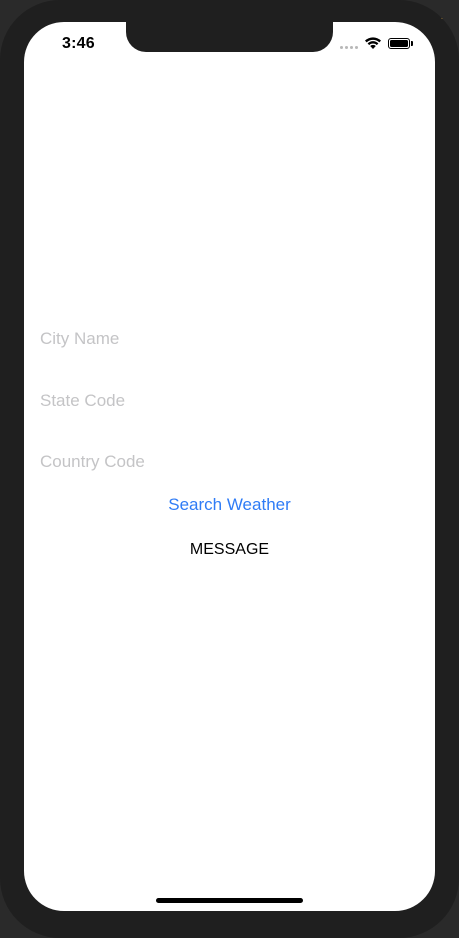 Image resolution: width=459 pixels, height=938 pixels. Describe the element at coordinates (78, 43) in the screenshot. I see `status-time: 3:46` at that location.